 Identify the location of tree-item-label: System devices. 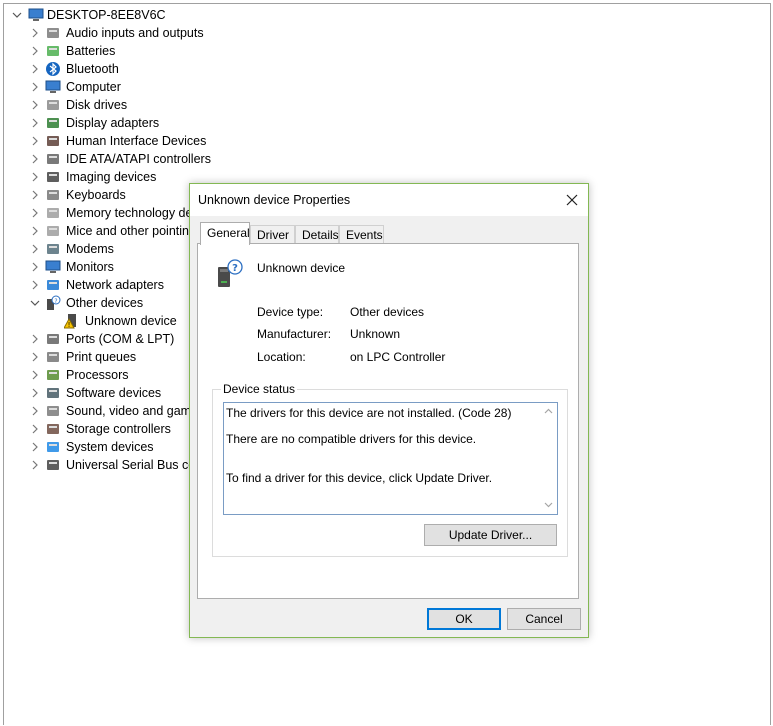
(110, 447).